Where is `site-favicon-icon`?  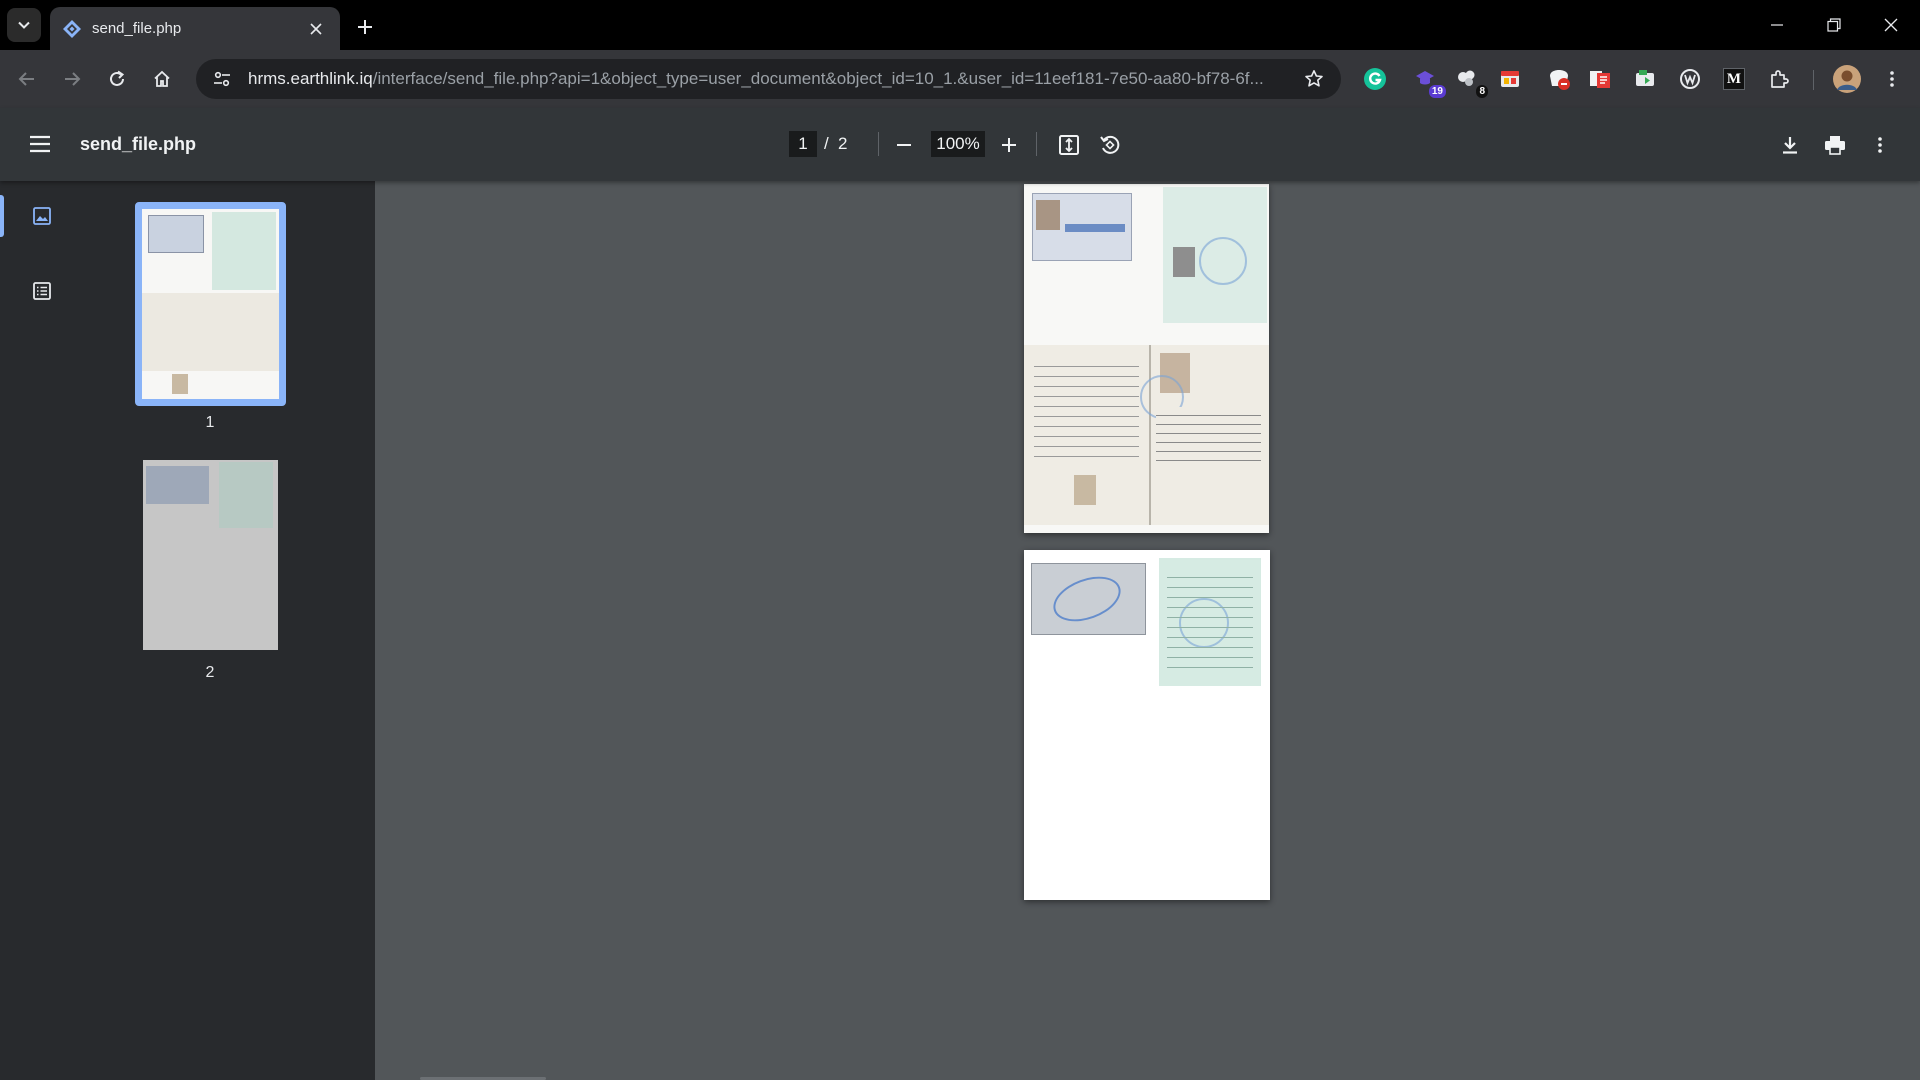 site-favicon-icon is located at coordinates (72, 28).